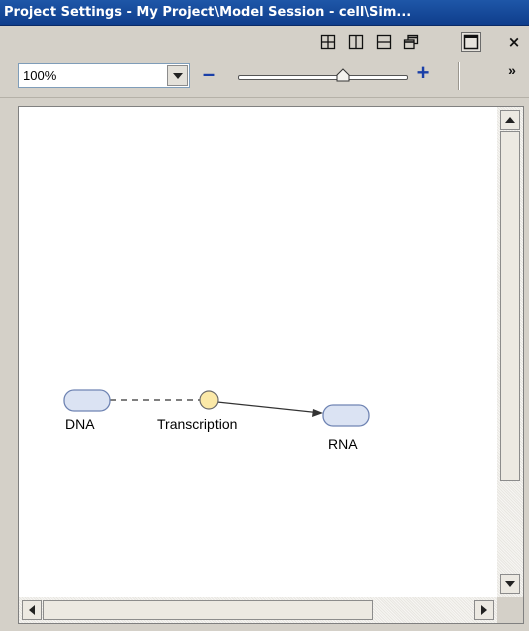  Describe the element at coordinates (423, 73) in the screenshot. I see `zoom-in-button: +` at that location.